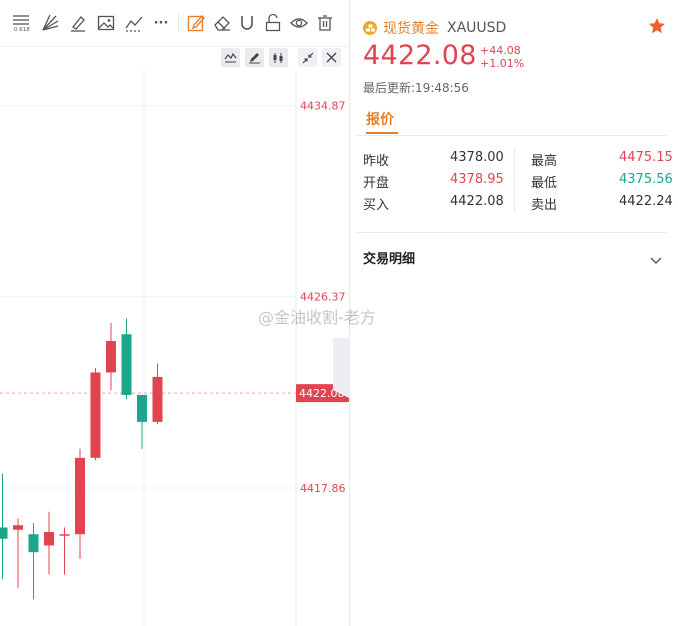  I want to click on price-tick-label: 4434.87, so click(323, 106).